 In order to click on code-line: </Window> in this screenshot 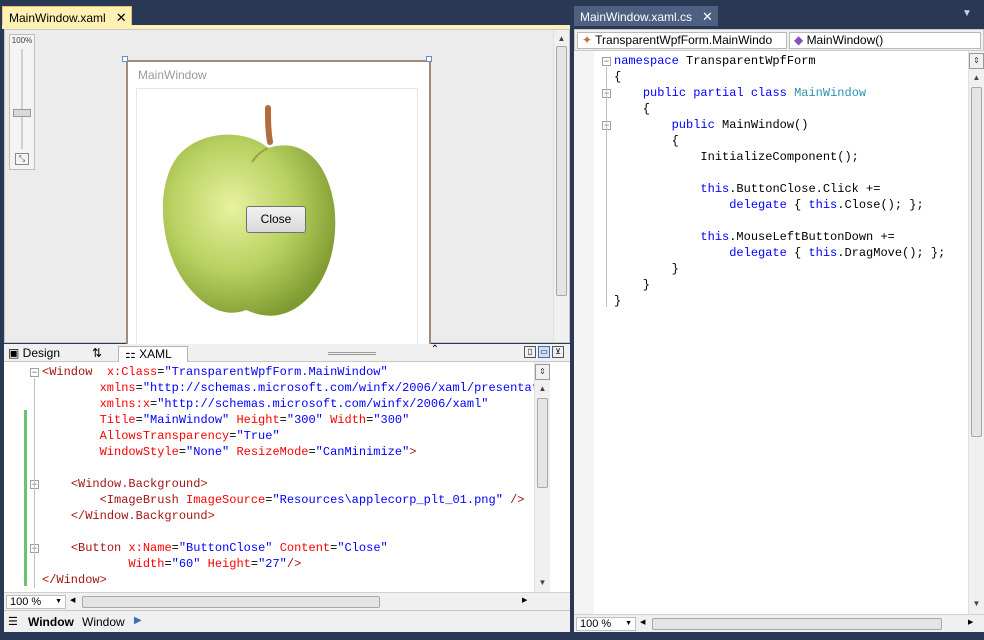, I will do `click(288, 580)`.